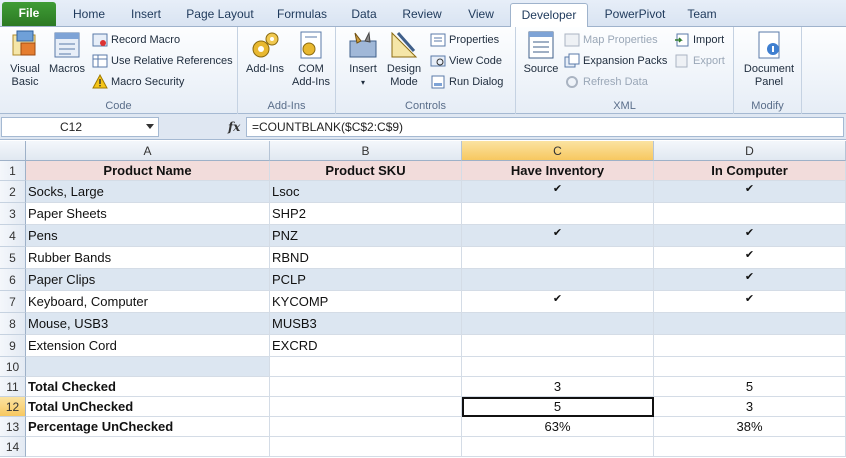  What do you see at coordinates (162, 61) in the screenshot?
I see `use-relative-references-button: Use Relative References` at bounding box center [162, 61].